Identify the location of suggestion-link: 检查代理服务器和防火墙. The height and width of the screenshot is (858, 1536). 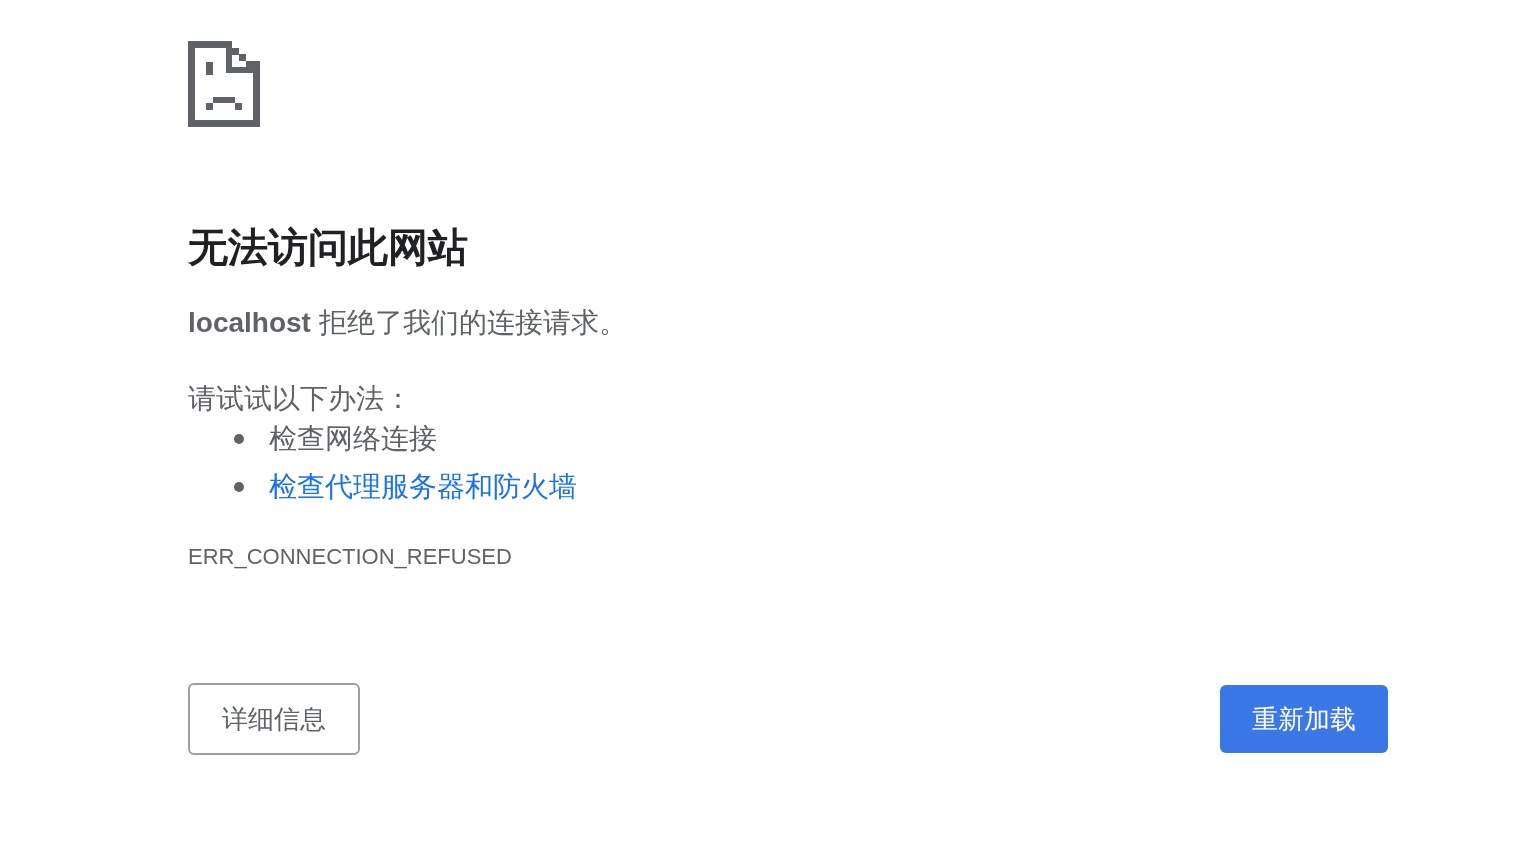
(423, 487).